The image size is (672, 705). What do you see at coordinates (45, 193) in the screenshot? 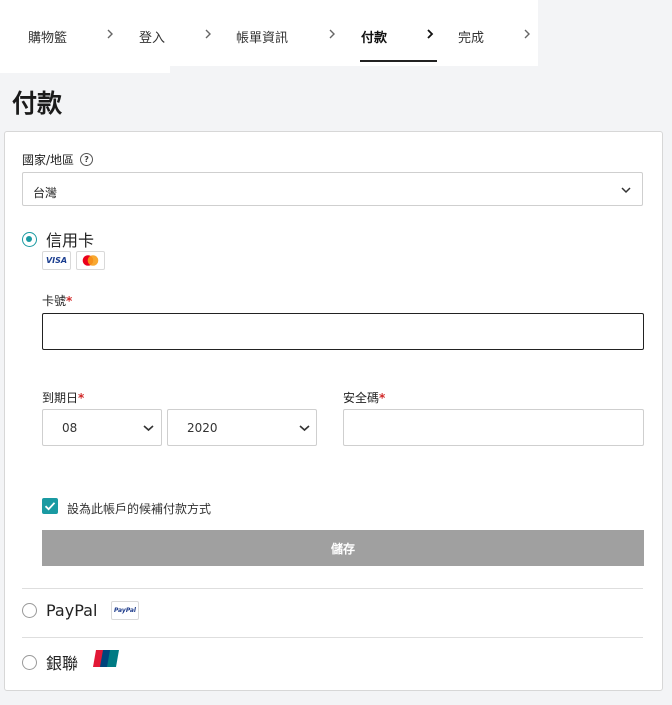
I see `country-select-value: 台灣` at bounding box center [45, 193].